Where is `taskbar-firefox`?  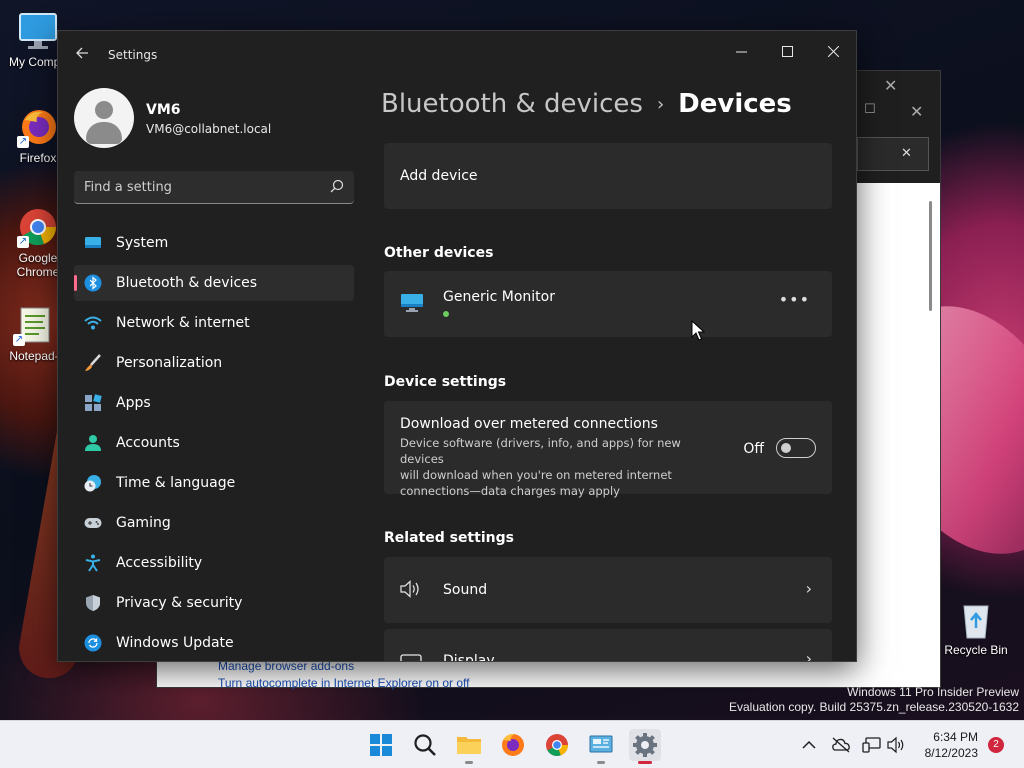
taskbar-firefox is located at coordinates (513, 745).